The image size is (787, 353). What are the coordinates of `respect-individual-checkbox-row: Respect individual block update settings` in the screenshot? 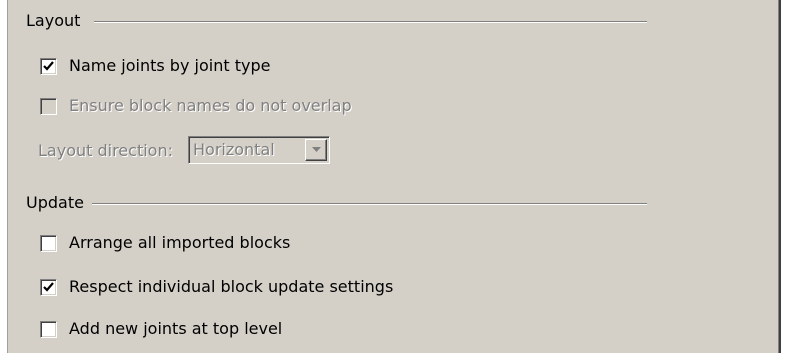 It's located at (216, 287).